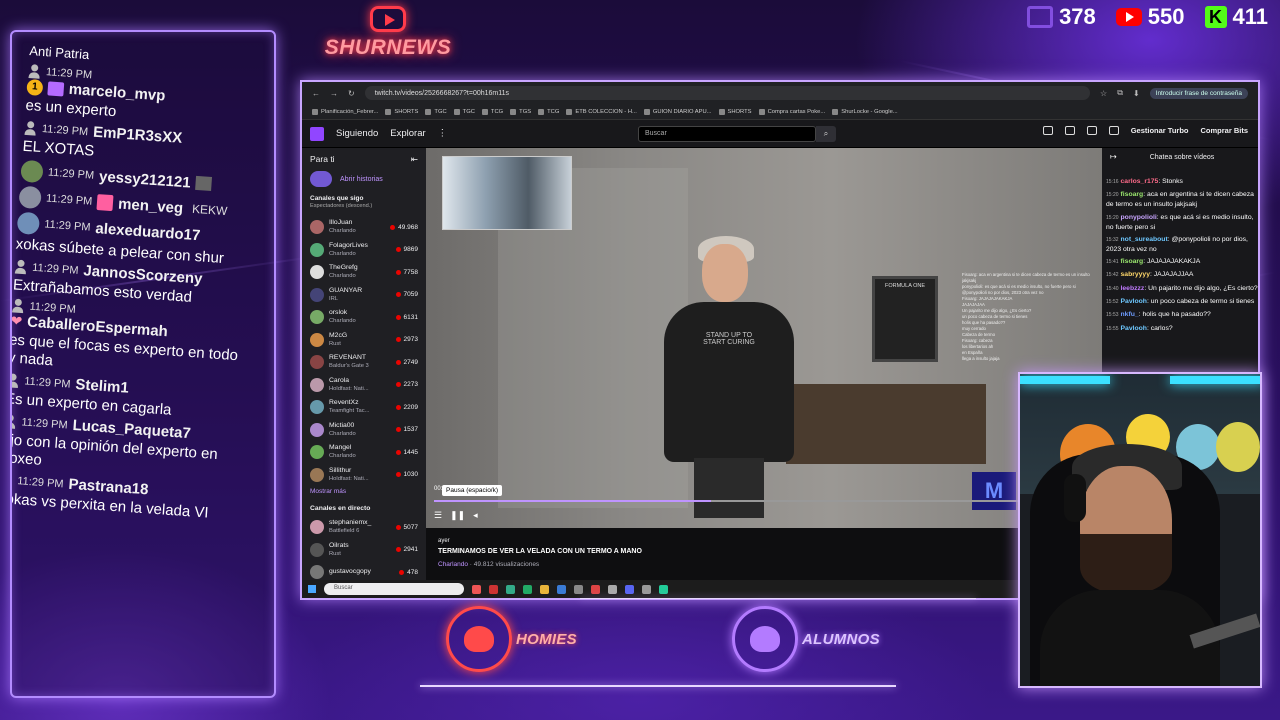 The height and width of the screenshot is (720, 1280). What do you see at coordinates (544, 589) in the screenshot?
I see `folder-icon` at bounding box center [544, 589].